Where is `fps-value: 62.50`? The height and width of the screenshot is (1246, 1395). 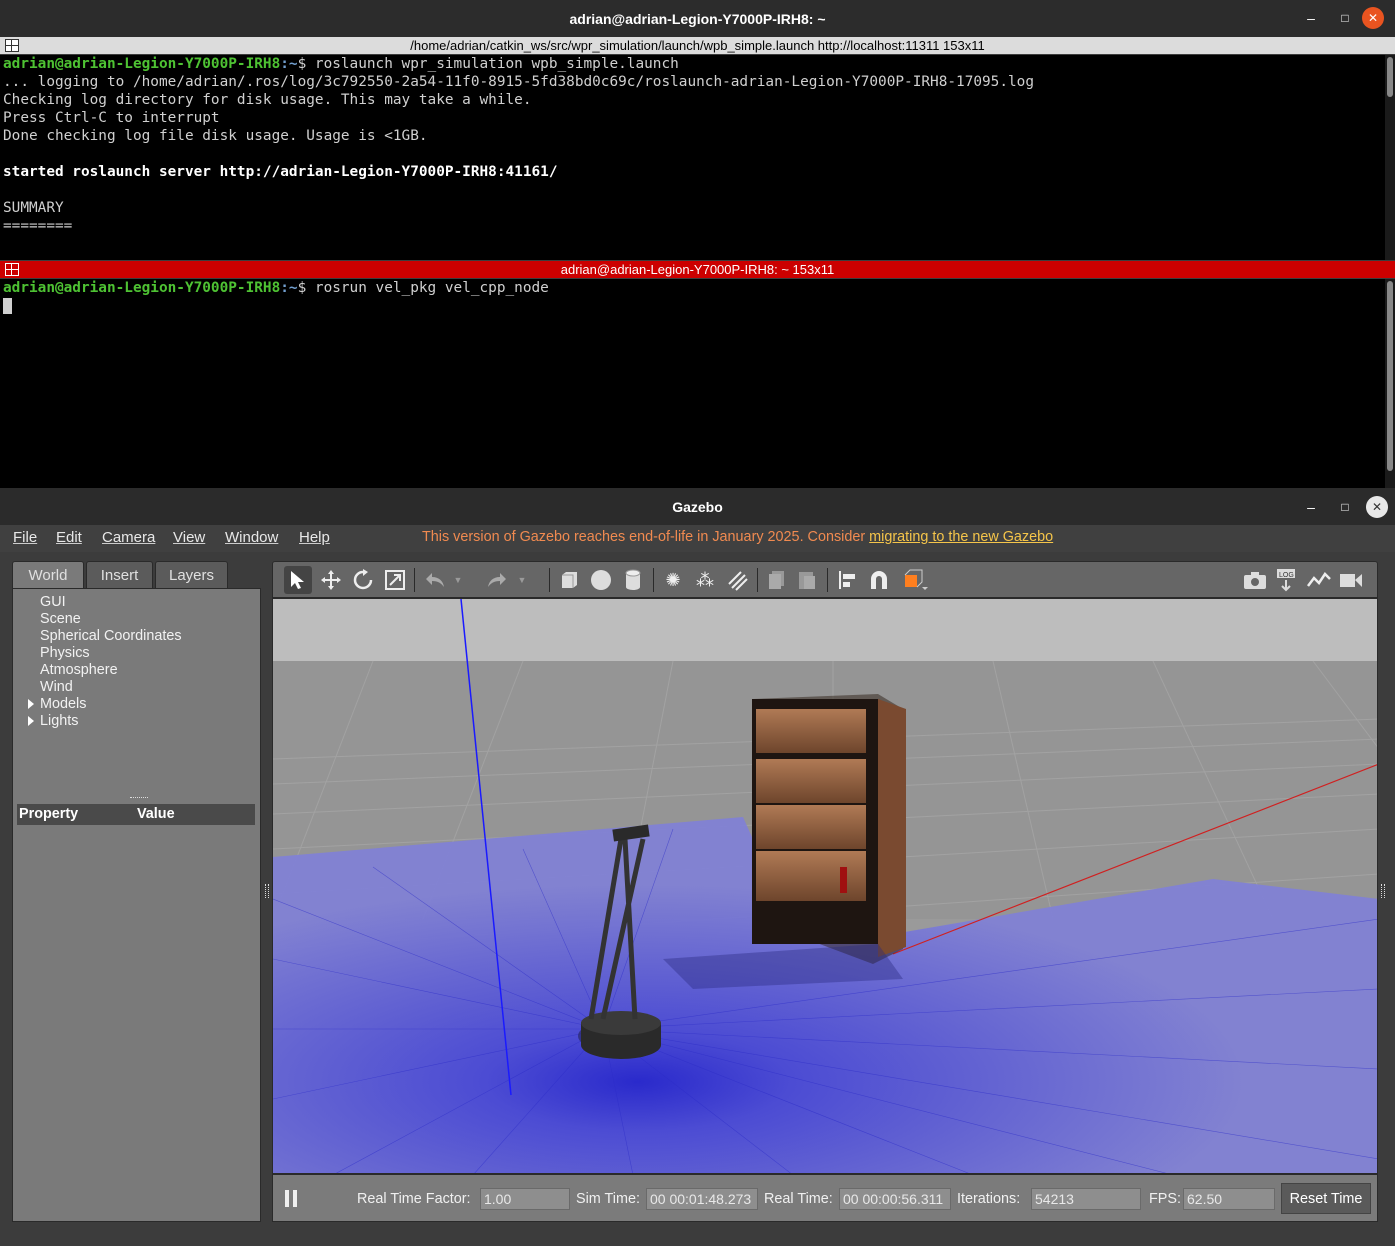 fps-value: 62.50 is located at coordinates (1229, 1199).